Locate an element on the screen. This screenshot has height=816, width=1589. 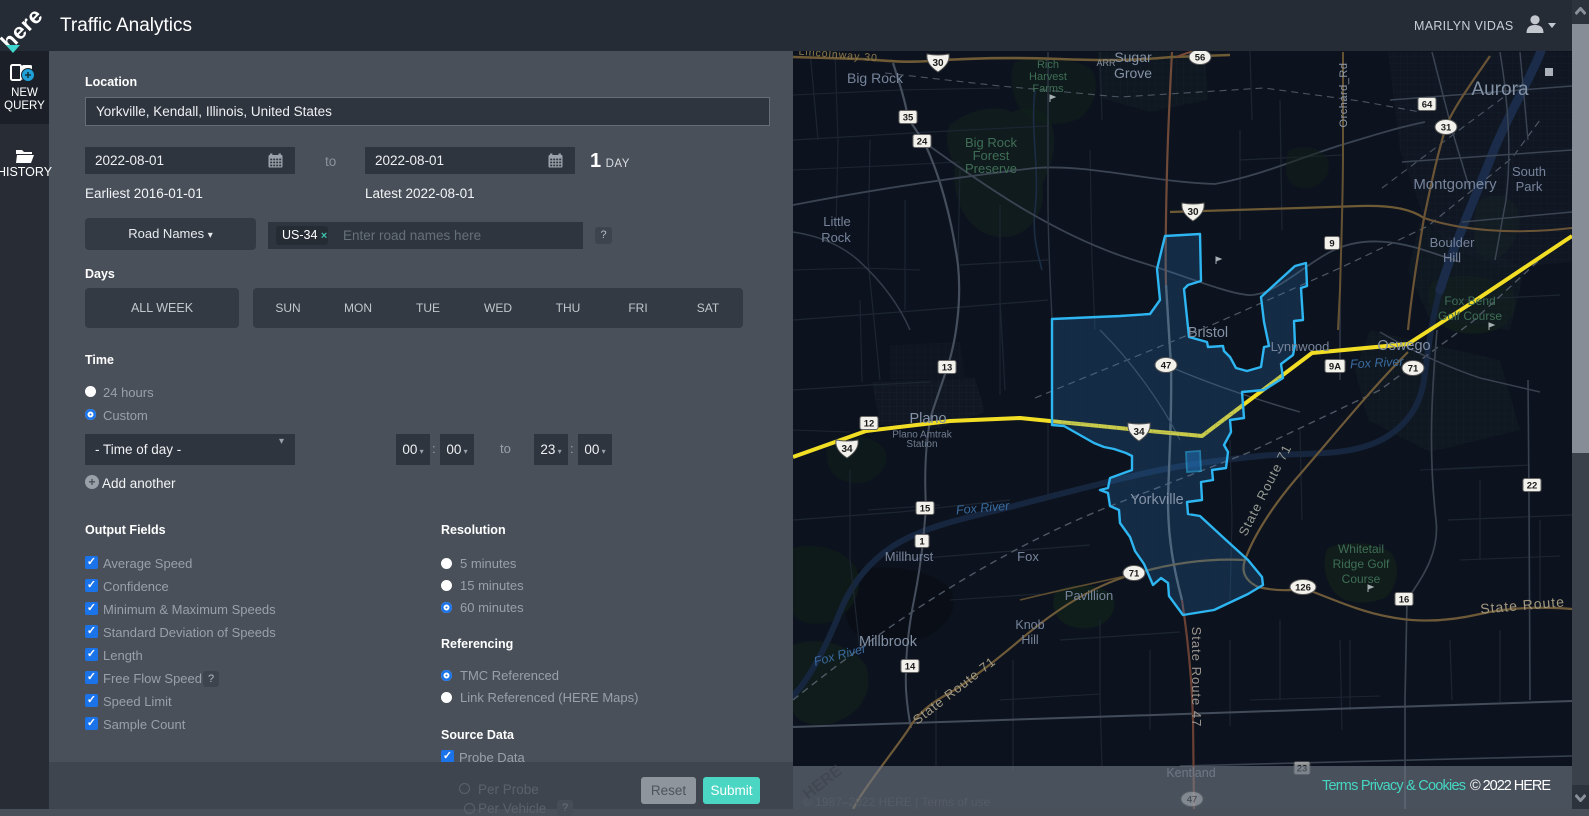
svg-text: Park is located at coordinates (1529, 186).